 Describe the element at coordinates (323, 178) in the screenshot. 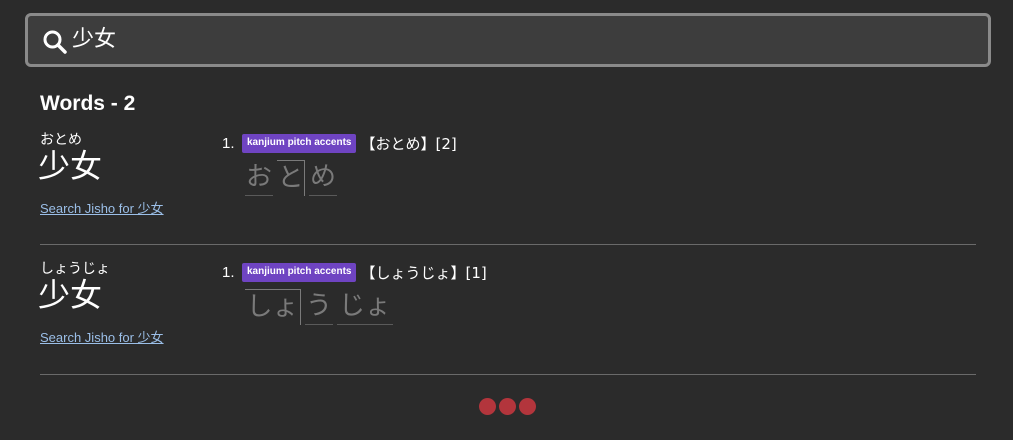

I see `pitch-mora: め` at that location.